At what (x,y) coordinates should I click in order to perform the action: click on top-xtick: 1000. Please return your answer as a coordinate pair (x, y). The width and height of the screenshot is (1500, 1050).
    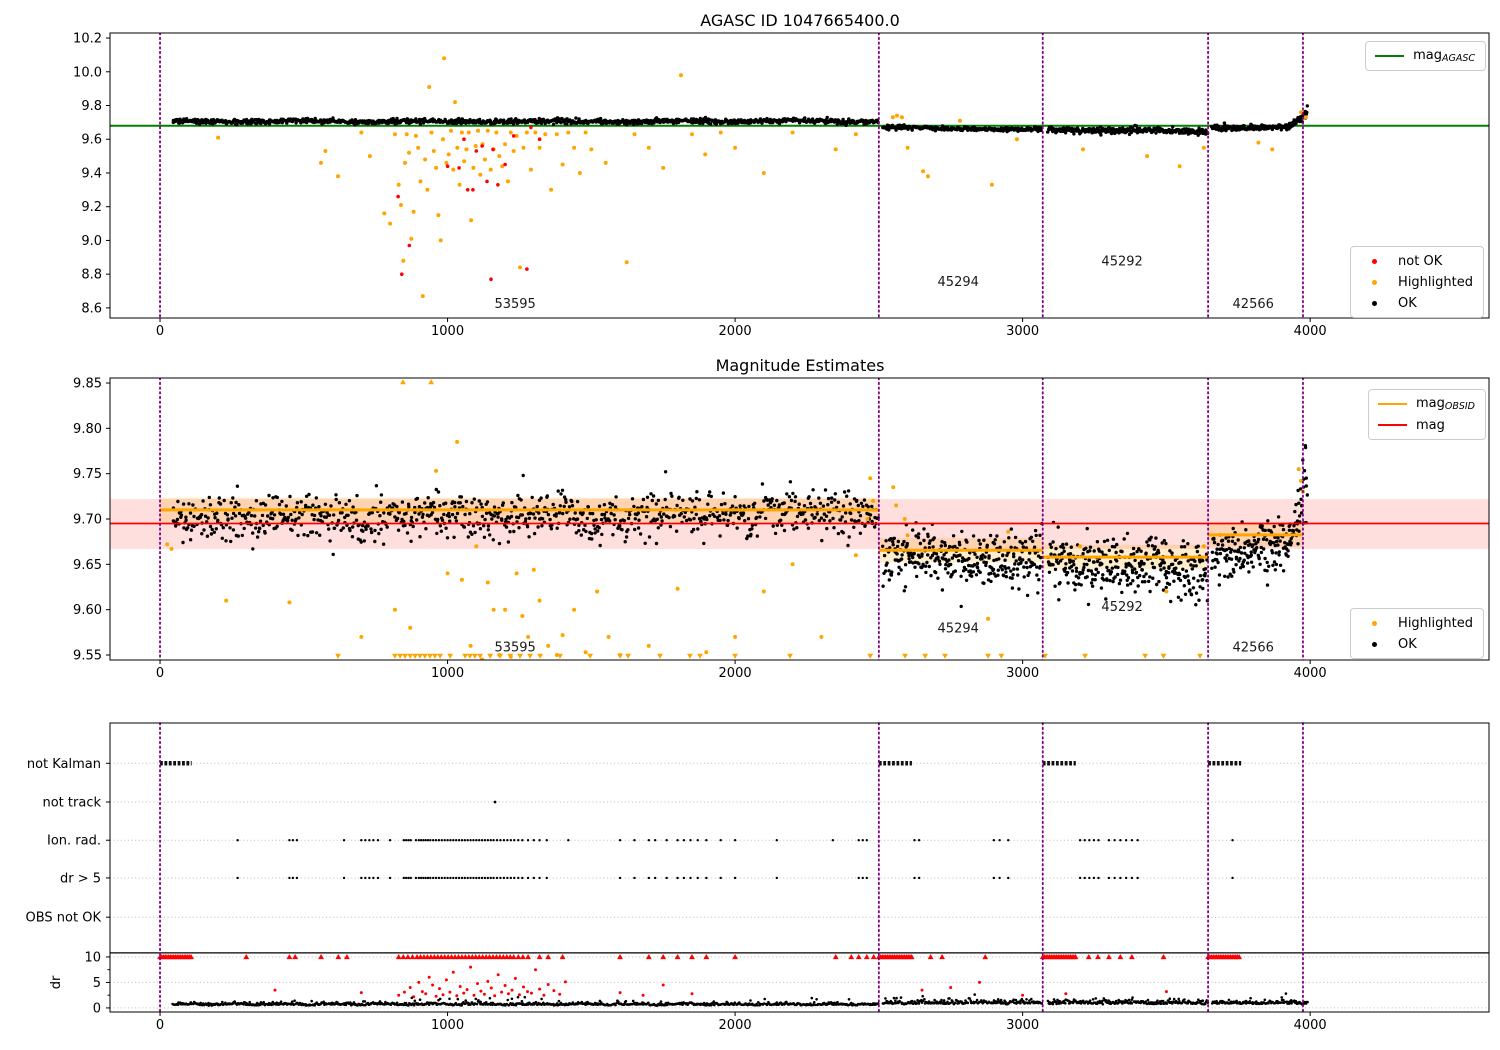
    Looking at the image, I should click on (447, 331).